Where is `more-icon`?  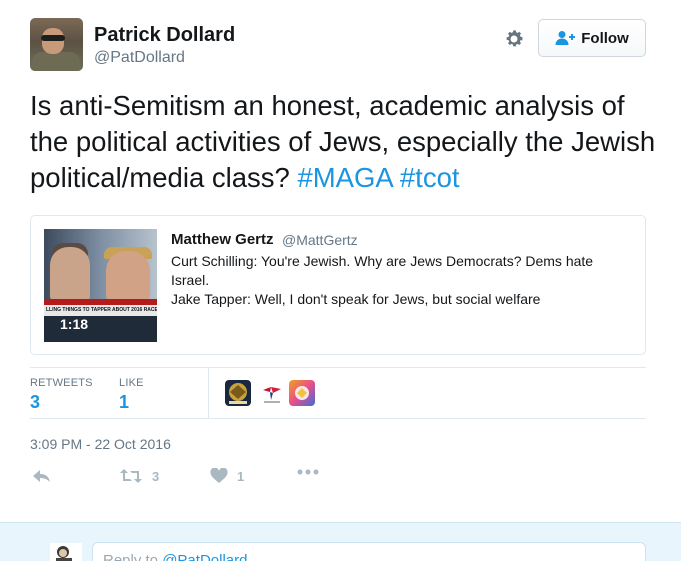 more-icon is located at coordinates (308, 472).